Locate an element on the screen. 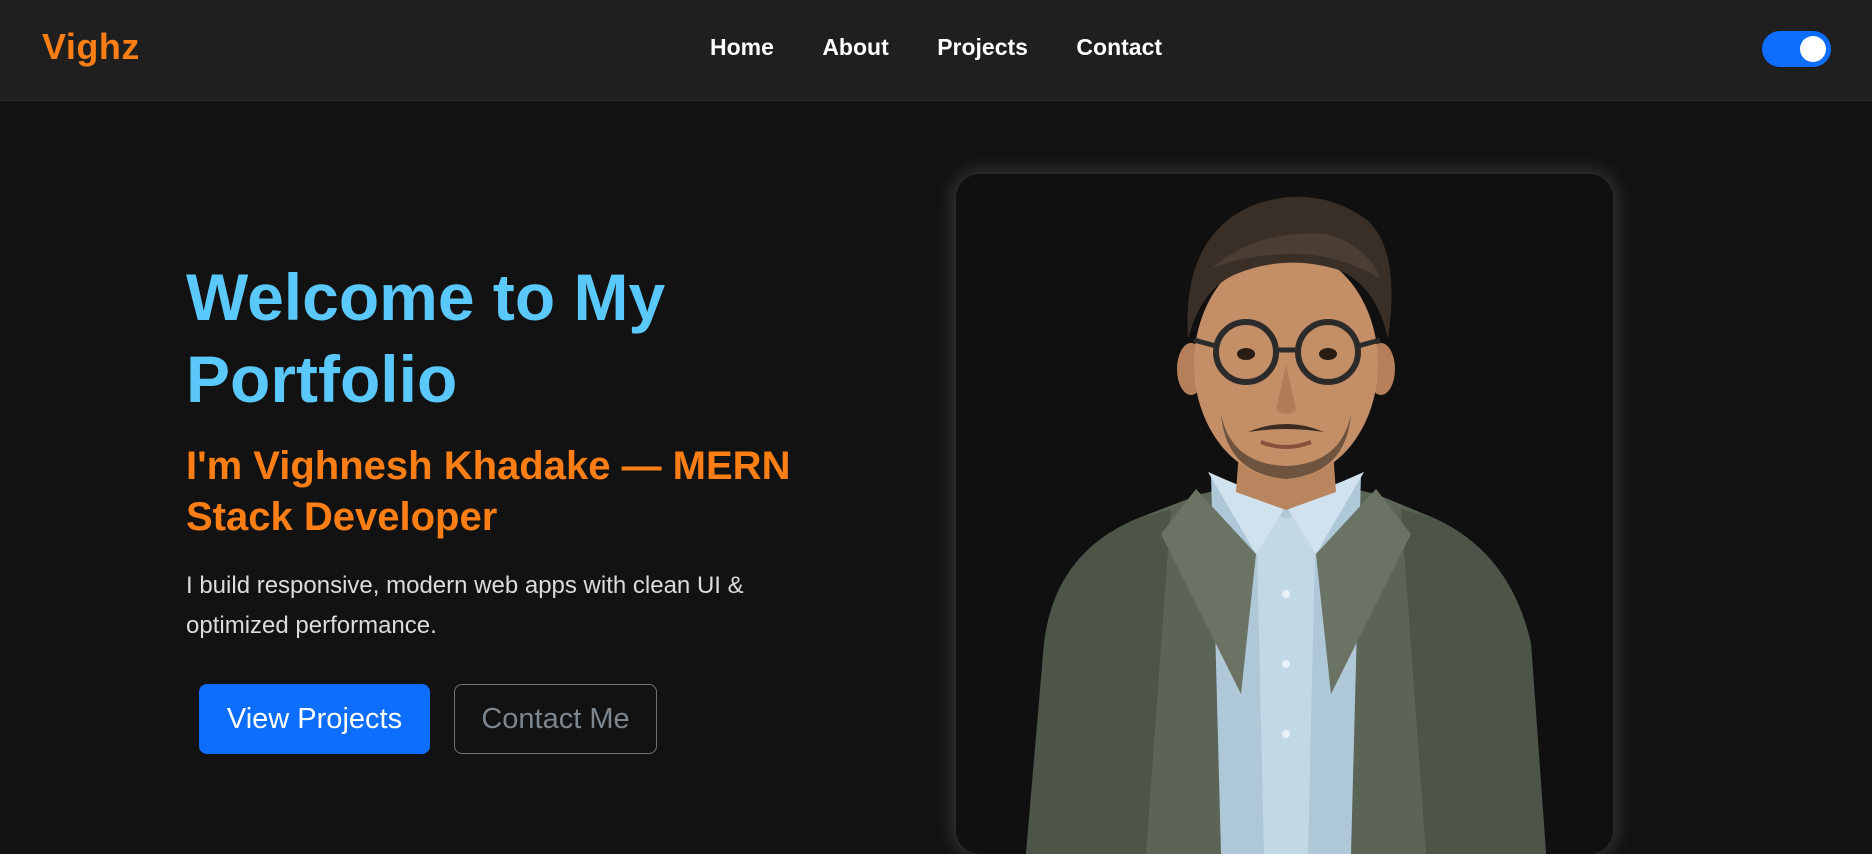 The image size is (1872, 854). navbar: Vighz Home About Projects Contact is located at coordinates (936, 50).